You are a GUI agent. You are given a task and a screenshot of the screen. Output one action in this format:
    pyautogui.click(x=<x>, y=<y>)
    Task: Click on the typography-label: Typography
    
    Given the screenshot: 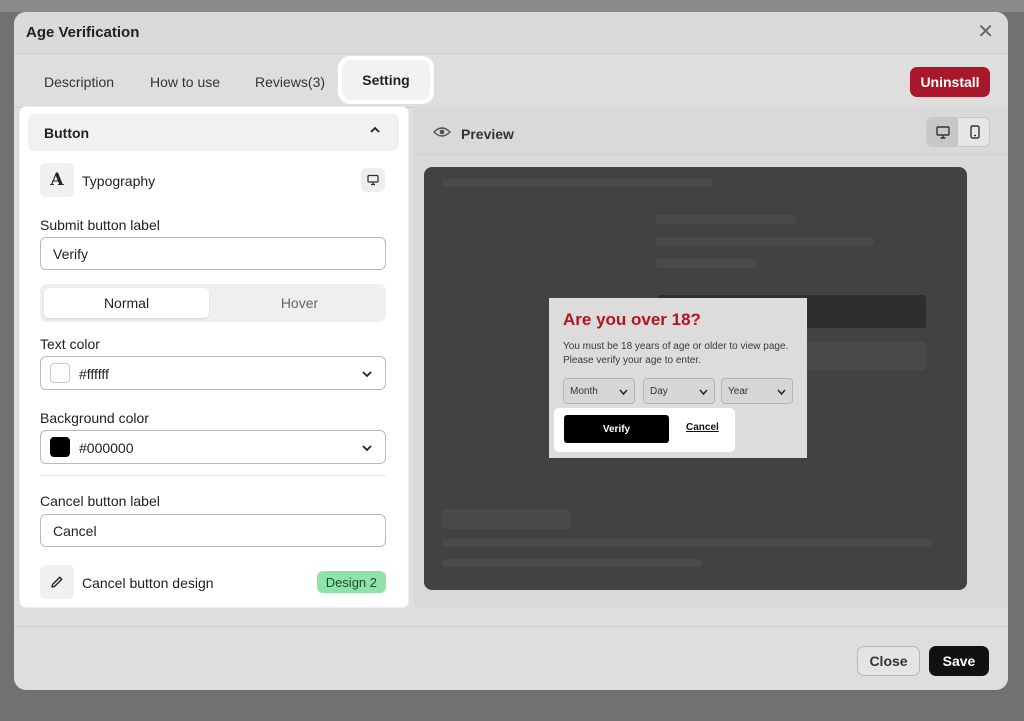 What is the action you would take?
    pyautogui.click(x=119, y=181)
    